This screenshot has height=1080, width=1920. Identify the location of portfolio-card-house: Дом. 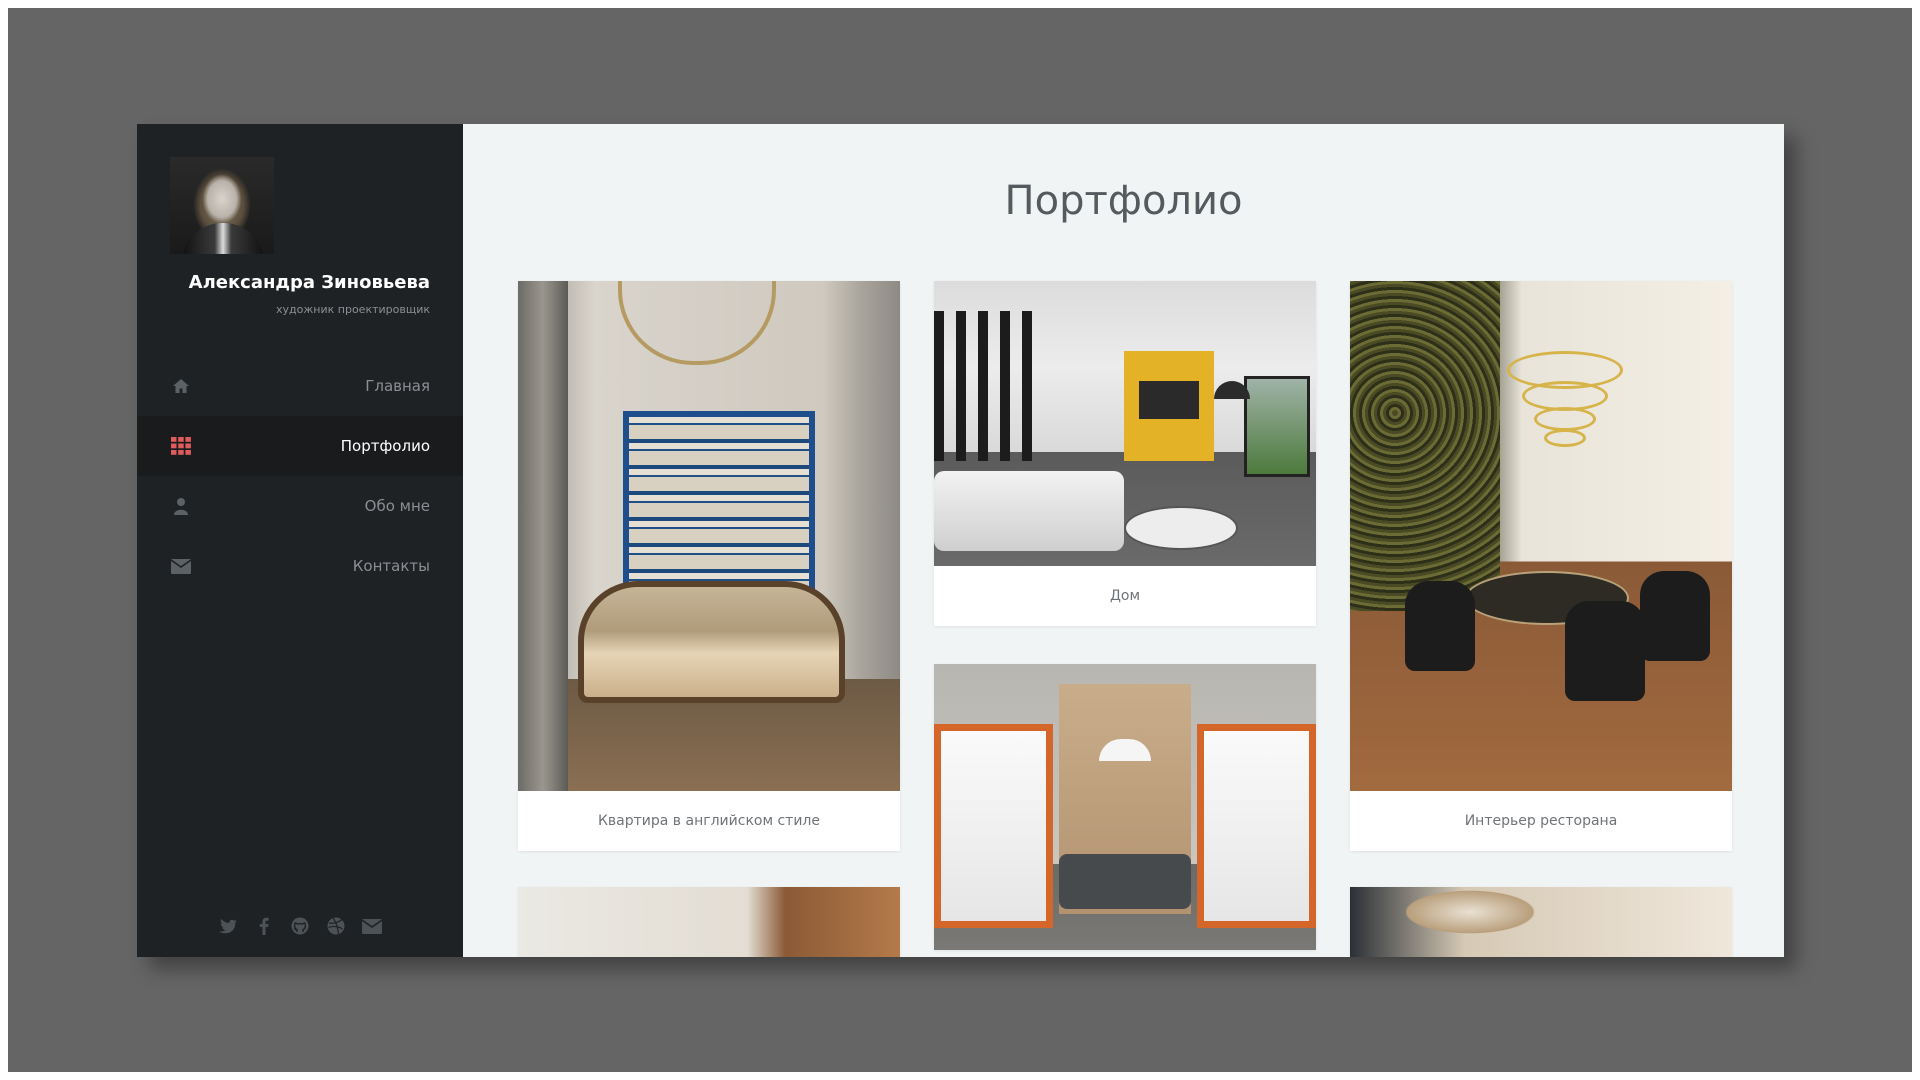
(1125, 453).